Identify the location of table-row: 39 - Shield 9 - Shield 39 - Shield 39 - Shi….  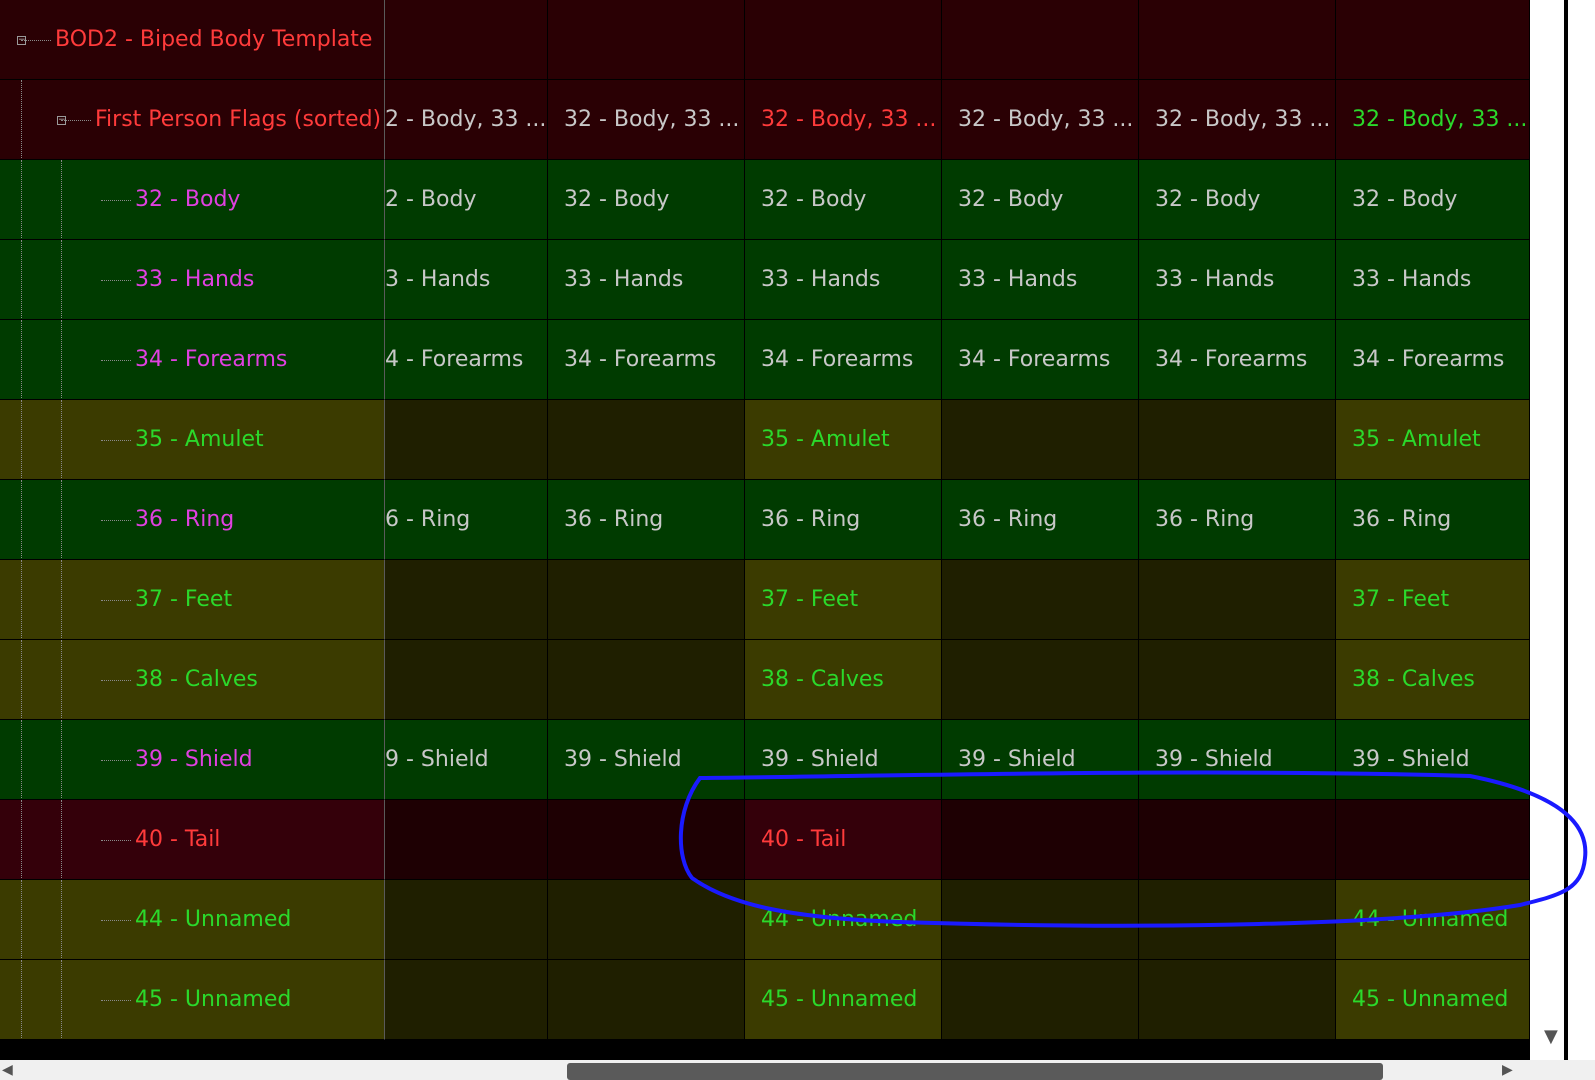
(765, 760).